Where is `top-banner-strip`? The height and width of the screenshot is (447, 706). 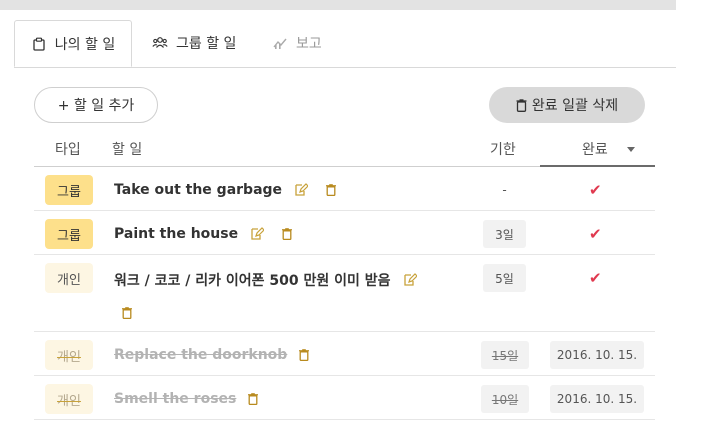 top-banner-strip is located at coordinates (338, 5).